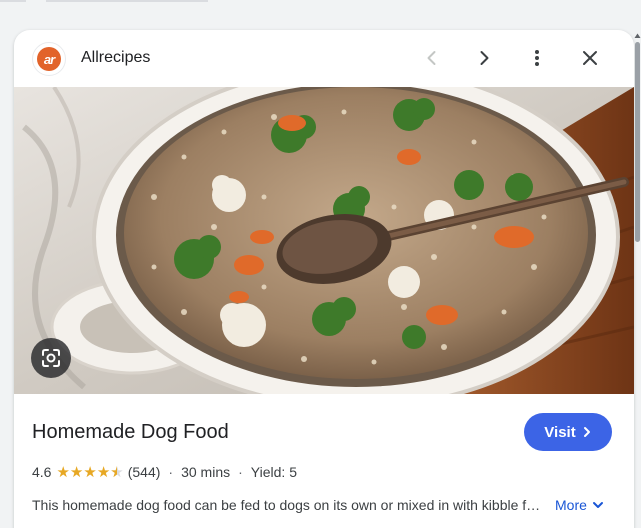 This screenshot has width=641, height=528. I want to click on recipe-title: Homemade Dog Food, so click(130, 432).